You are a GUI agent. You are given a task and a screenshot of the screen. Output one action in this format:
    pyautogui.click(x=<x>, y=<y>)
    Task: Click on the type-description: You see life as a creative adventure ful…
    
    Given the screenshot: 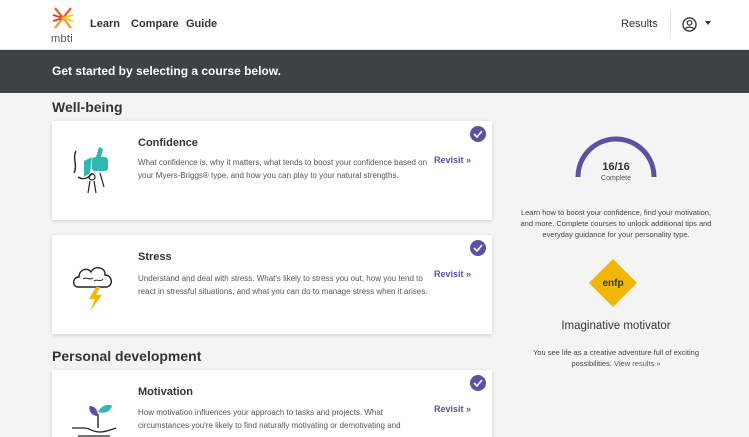 What is the action you would take?
    pyautogui.click(x=616, y=358)
    